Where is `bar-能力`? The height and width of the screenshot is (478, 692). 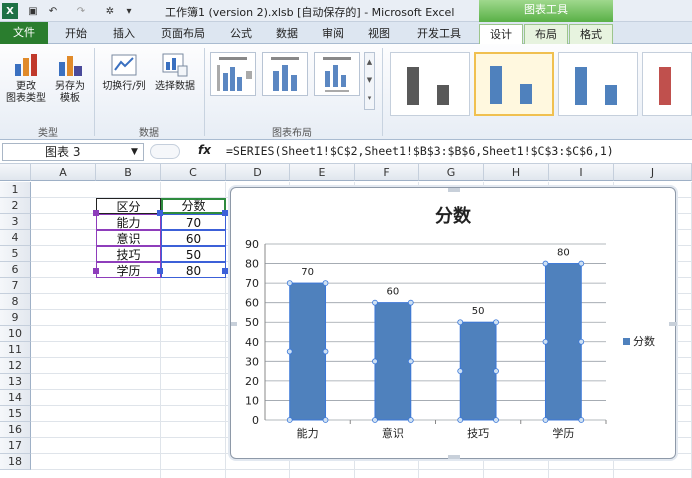
bar-能力 is located at coordinates (308, 351).